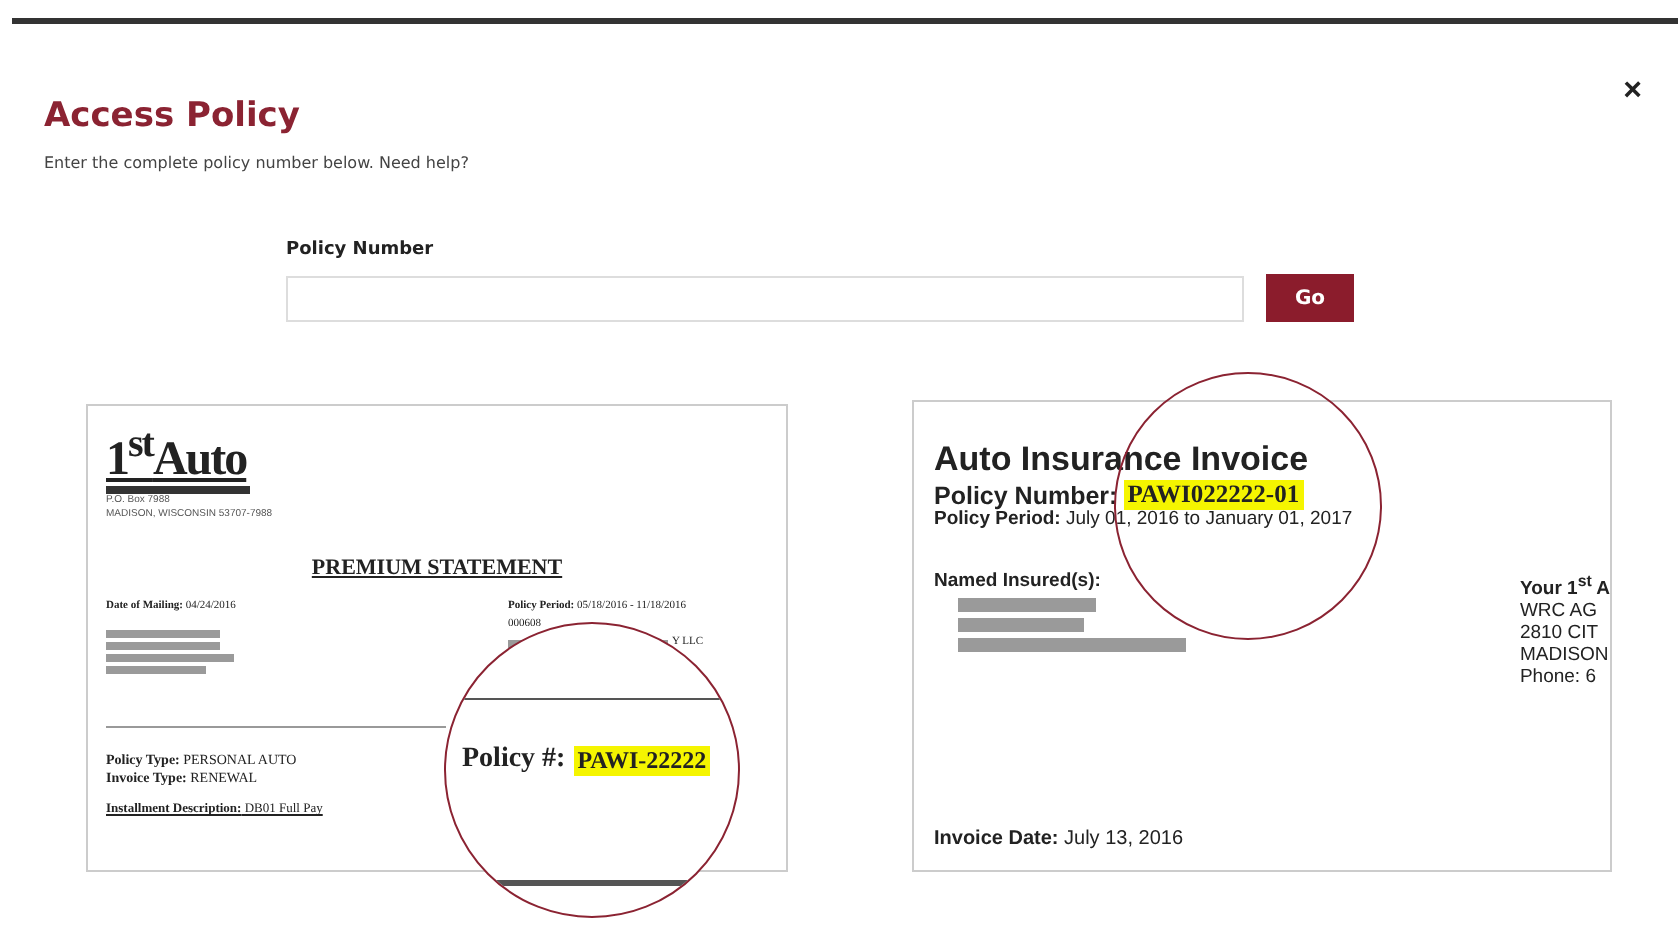 This screenshot has width=1678, height=942. Describe the element at coordinates (1310, 298) in the screenshot. I see `go-button: Go` at that location.